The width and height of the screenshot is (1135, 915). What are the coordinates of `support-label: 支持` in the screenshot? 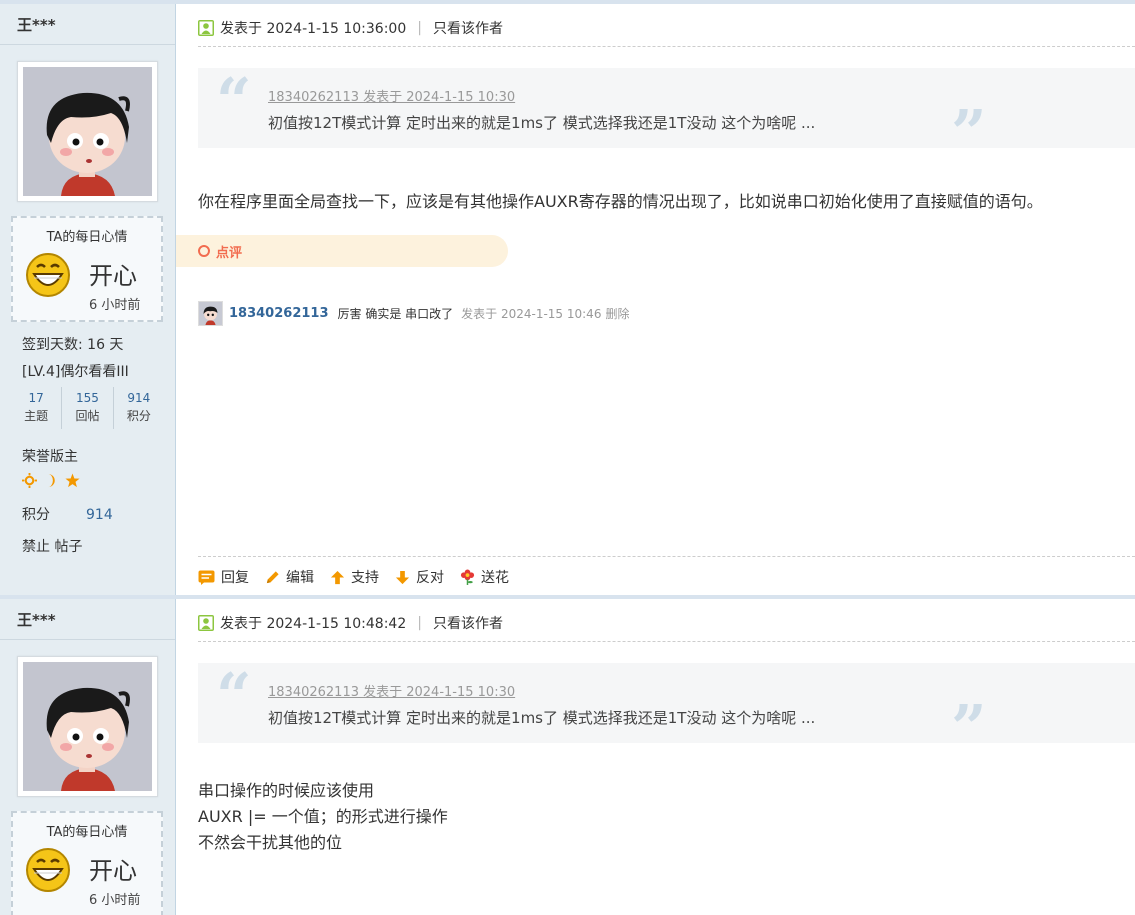 It's located at (365, 578).